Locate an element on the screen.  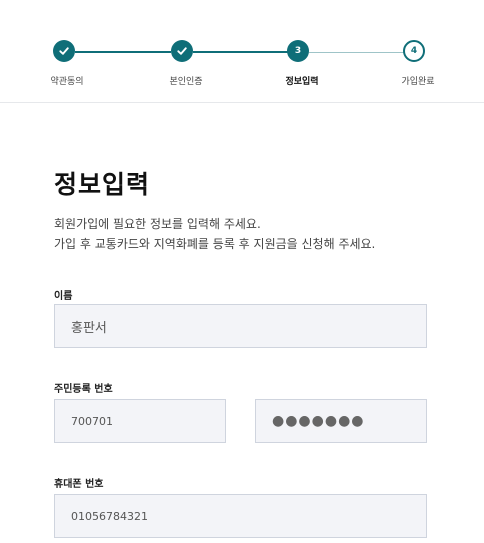
rrn-back-field: ●●●●●●● is located at coordinates (341, 421).